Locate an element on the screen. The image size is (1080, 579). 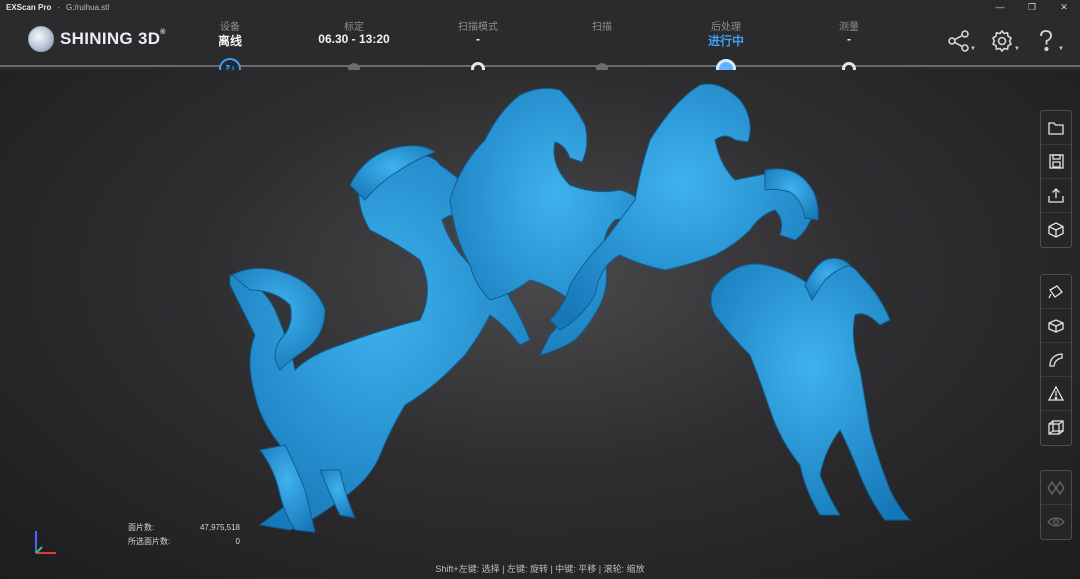
step-device-value: 离线 is located at coordinates (229, 41).